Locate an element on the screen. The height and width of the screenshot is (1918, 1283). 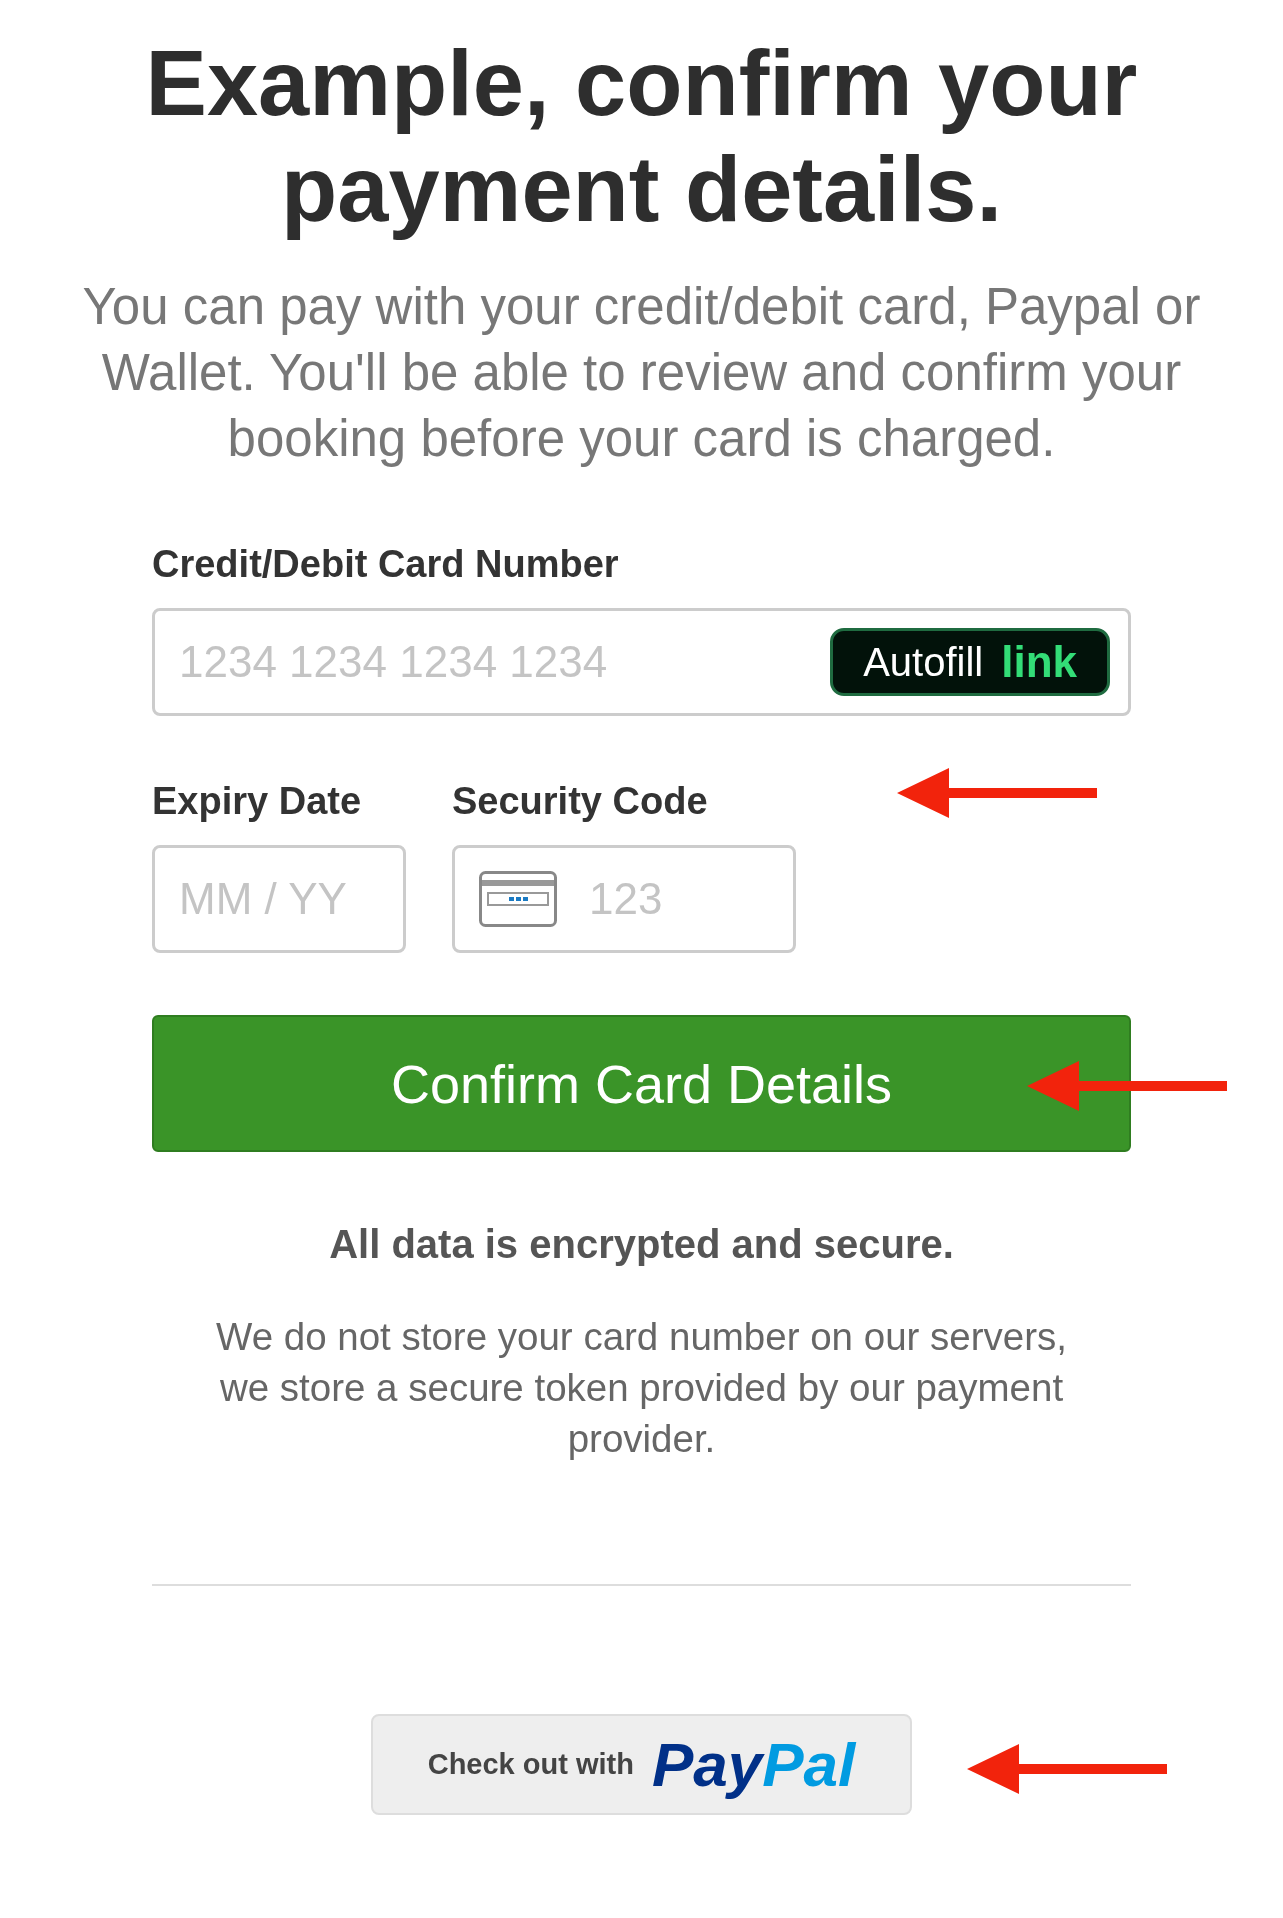
autofill-button: Autofill link is located at coordinates (970, 662).